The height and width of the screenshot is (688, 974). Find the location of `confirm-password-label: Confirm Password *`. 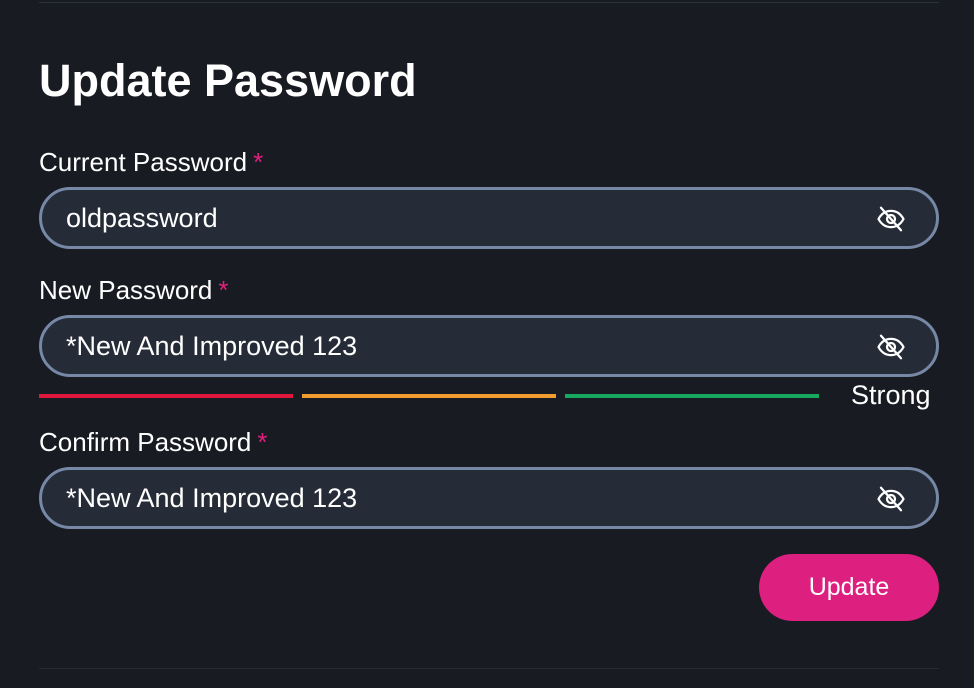

confirm-password-label: Confirm Password * is located at coordinates (153, 442).